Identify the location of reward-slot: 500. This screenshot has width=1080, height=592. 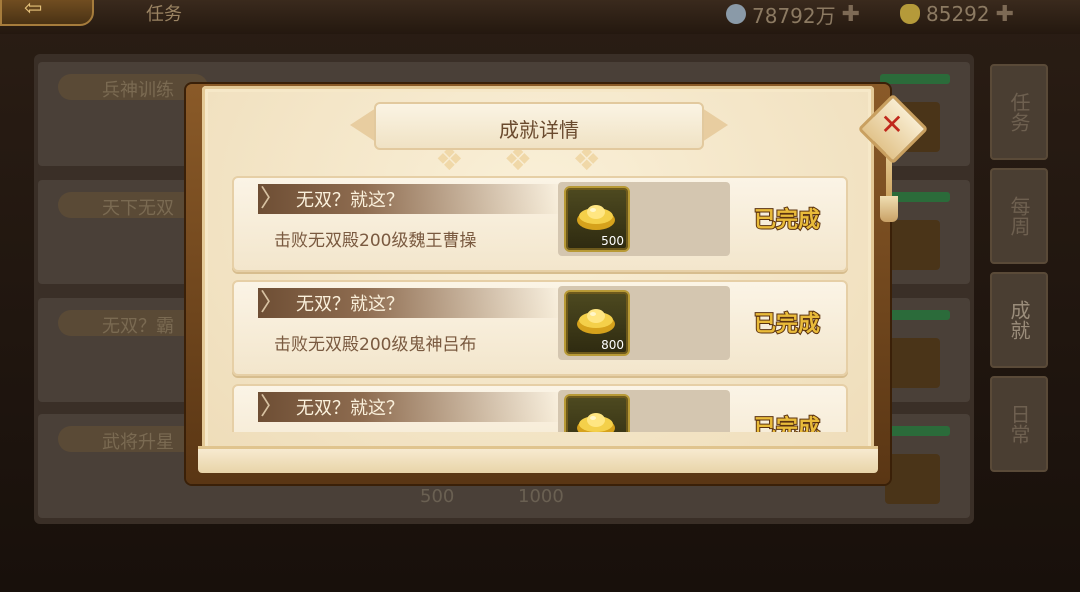
(597, 219).